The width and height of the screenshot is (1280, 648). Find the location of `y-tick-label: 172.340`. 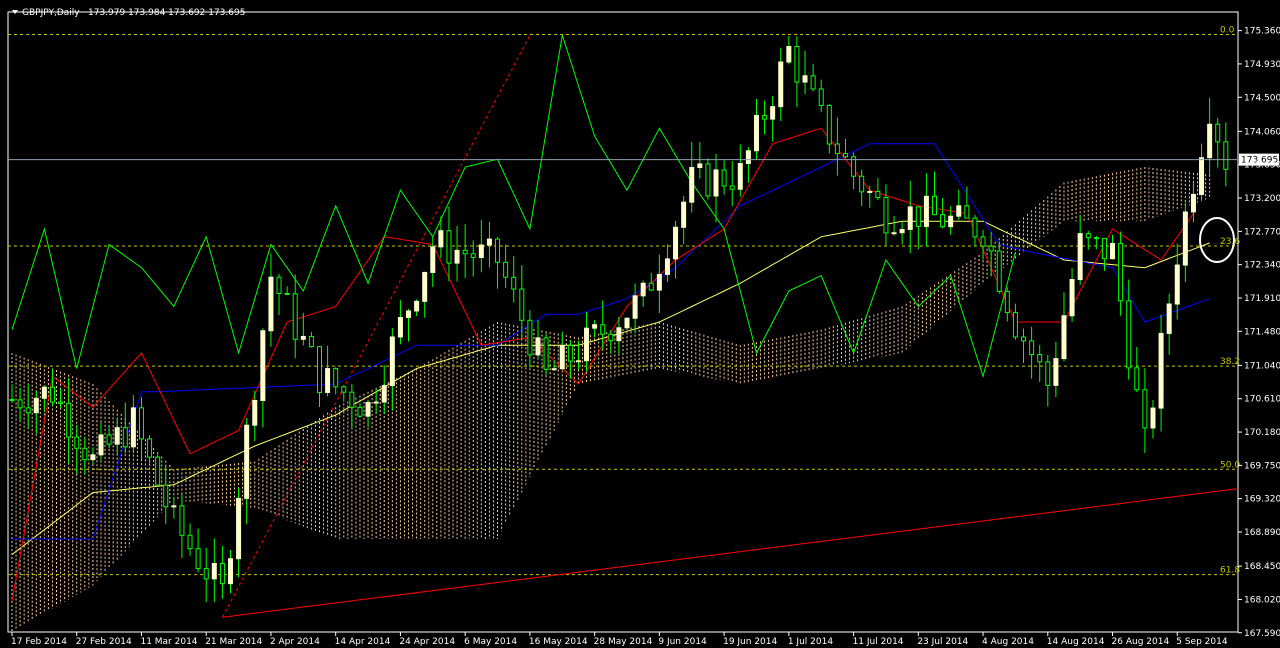

y-tick-label: 172.340 is located at coordinates (1262, 266).